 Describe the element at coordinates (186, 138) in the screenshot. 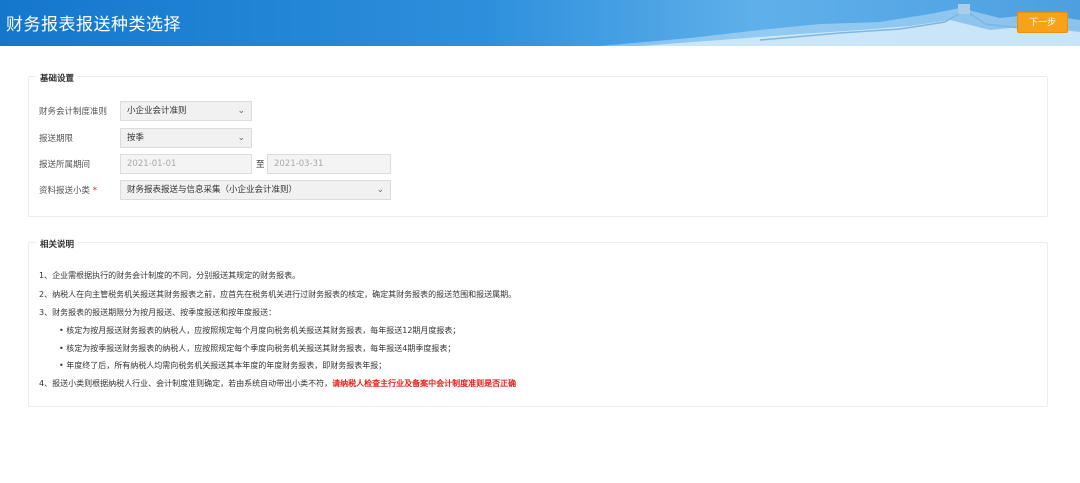

I see `period-select: 按季 ⌄` at that location.